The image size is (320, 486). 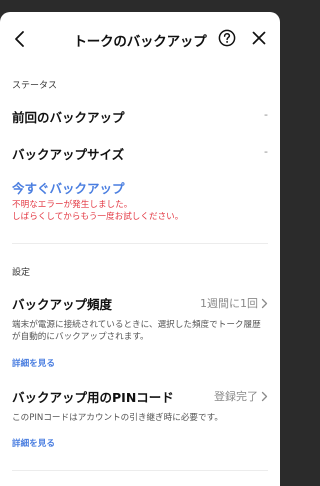 What do you see at coordinates (140, 243) in the screenshot?
I see `section-divider` at bounding box center [140, 243].